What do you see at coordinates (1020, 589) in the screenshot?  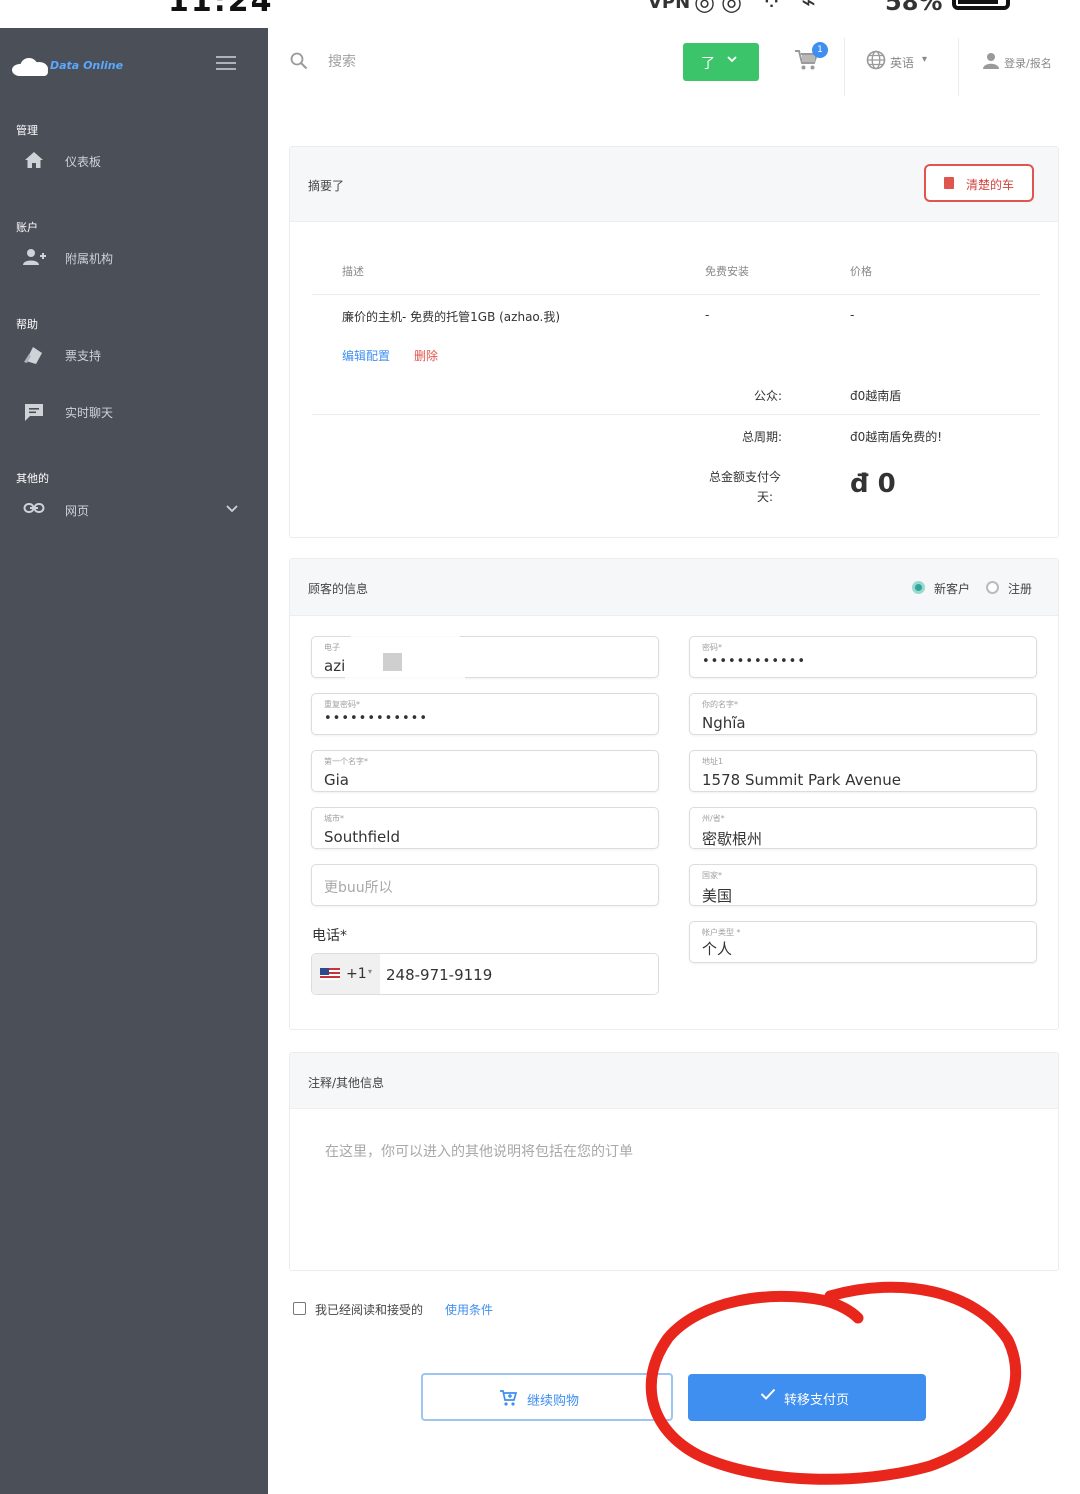 I see `radio-label: 注册` at bounding box center [1020, 589].